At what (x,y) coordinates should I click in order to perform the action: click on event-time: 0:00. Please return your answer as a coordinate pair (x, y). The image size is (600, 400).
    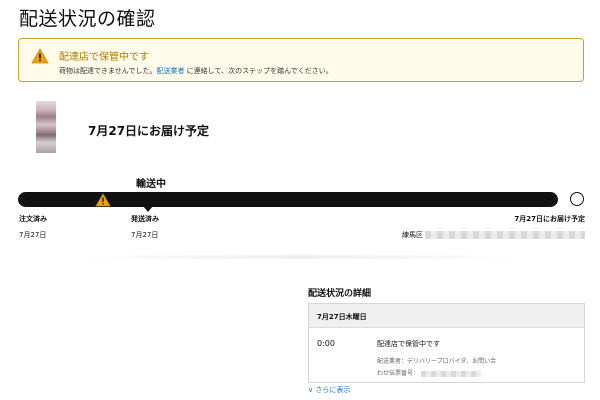
    Looking at the image, I should click on (326, 343).